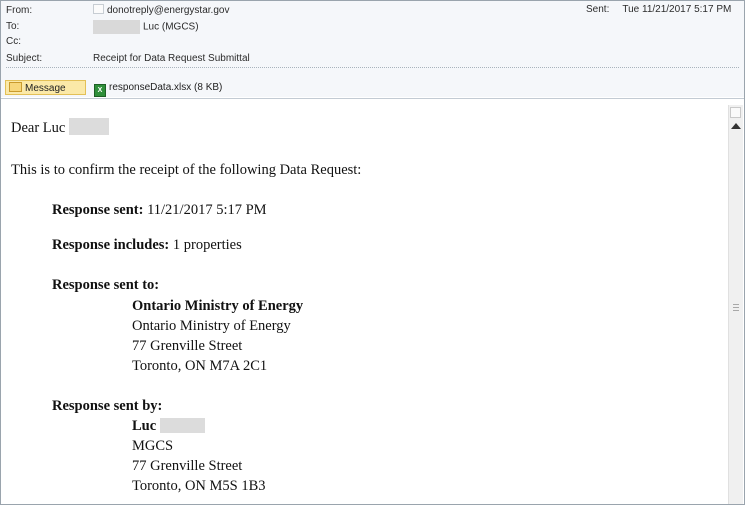 The width and height of the screenshot is (745, 505). I want to click on sent-by-label: Response sent by:, so click(107, 406).